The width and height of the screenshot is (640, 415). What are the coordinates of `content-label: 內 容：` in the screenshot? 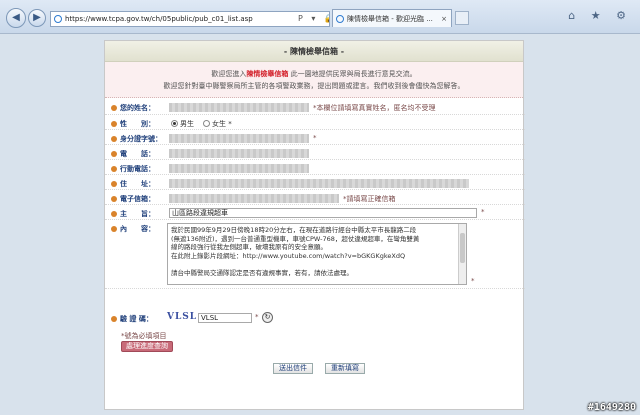 It's located at (133, 229).